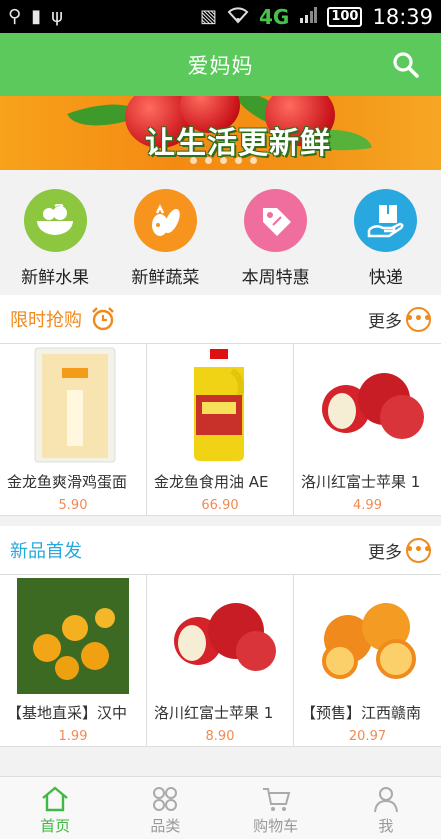 This screenshot has width=441, height=839. I want to click on product-price: 20.97, so click(367, 736).